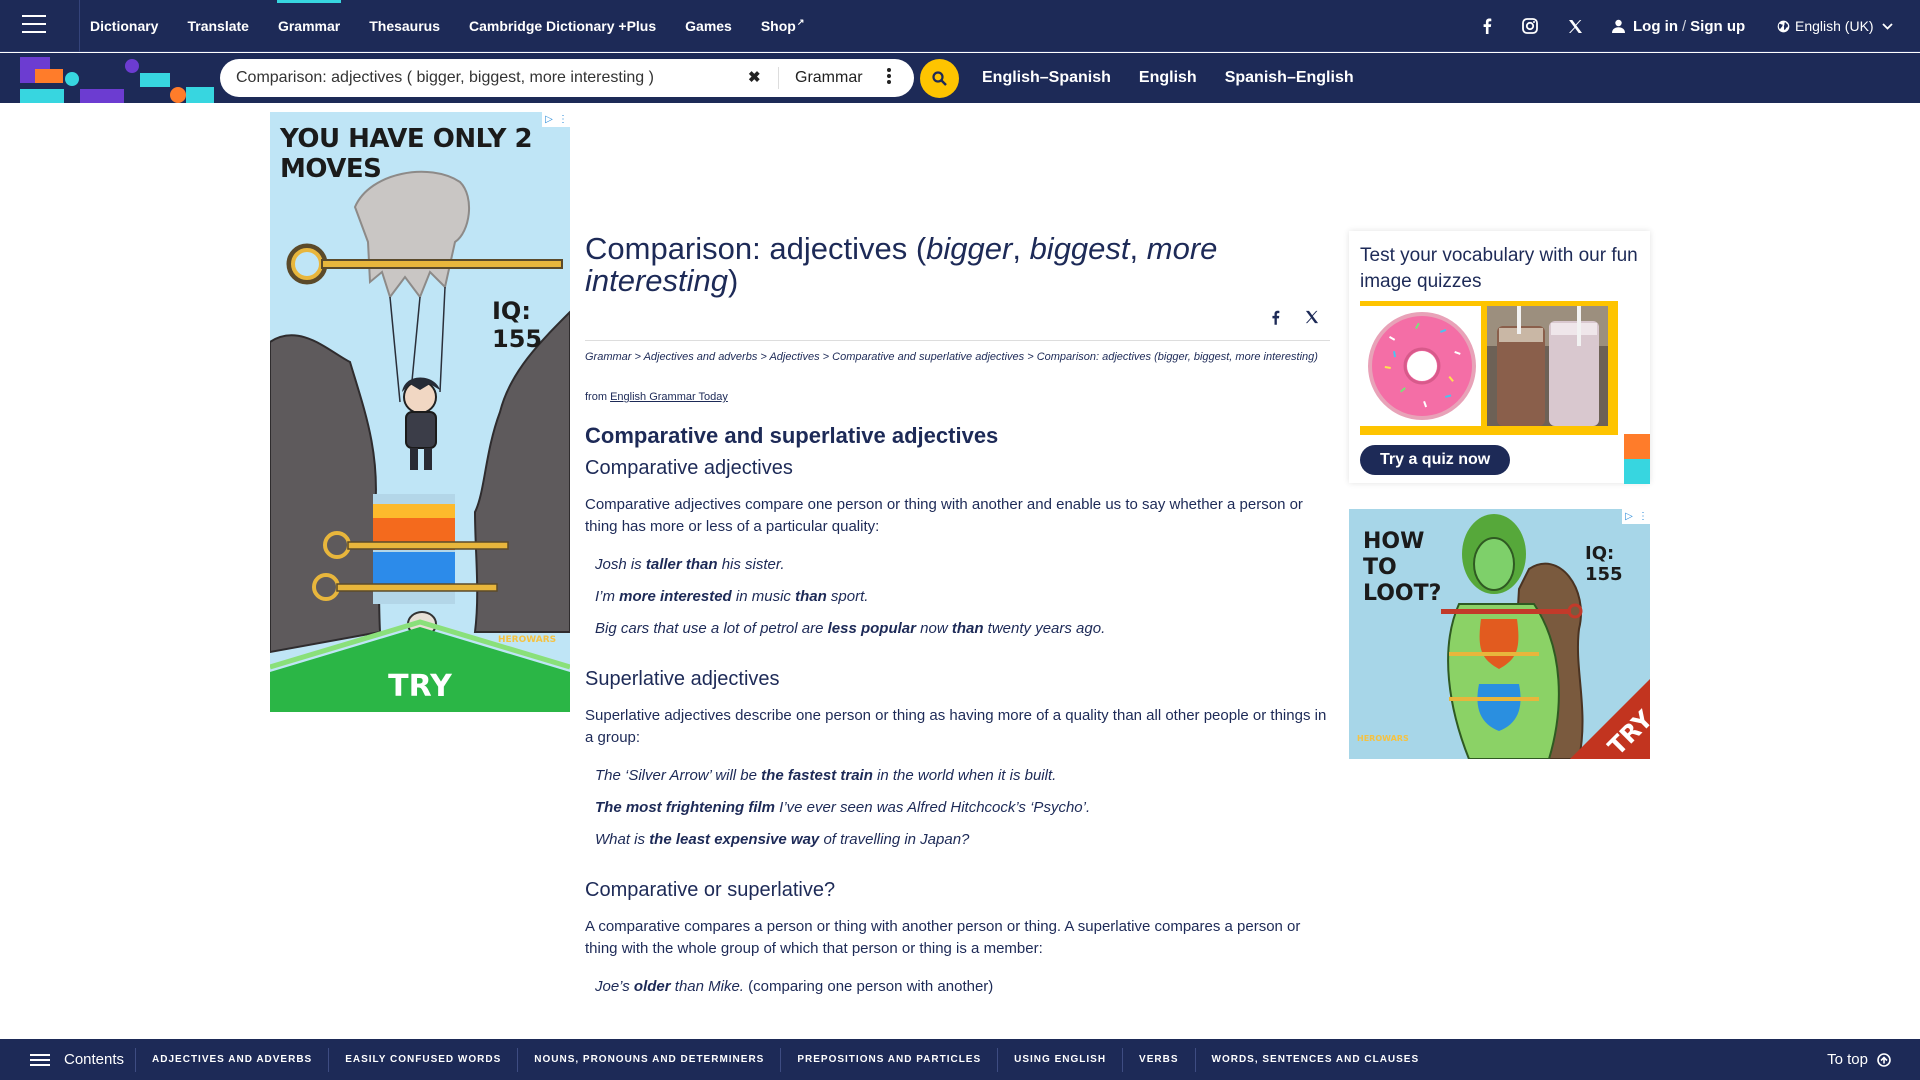 This screenshot has height=1080, width=1920. What do you see at coordinates (1487, 26) in the screenshot?
I see `facebook-icon` at bounding box center [1487, 26].